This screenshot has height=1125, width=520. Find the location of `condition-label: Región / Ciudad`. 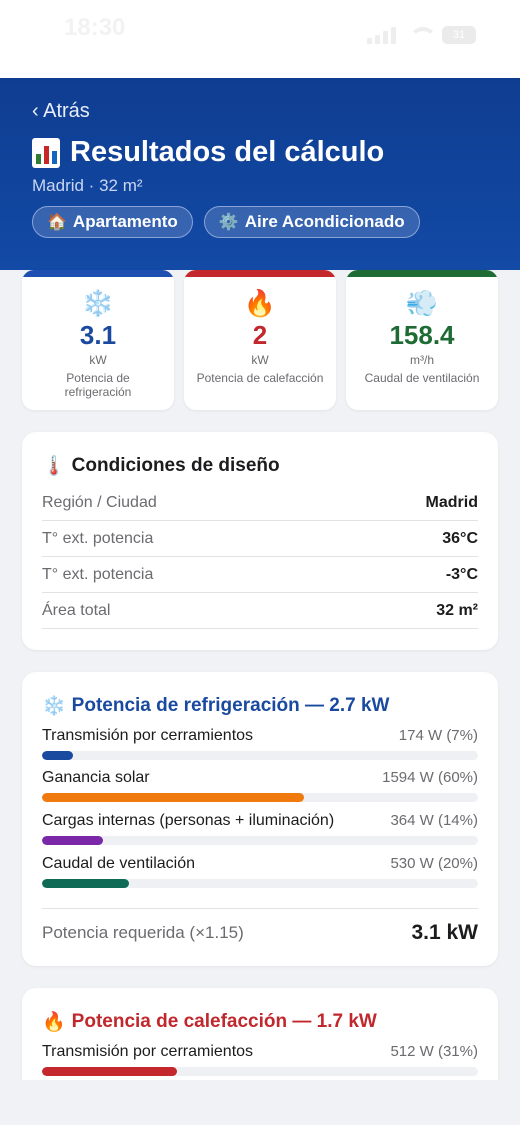

condition-label: Región / Ciudad is located at coordinates (99, 502).